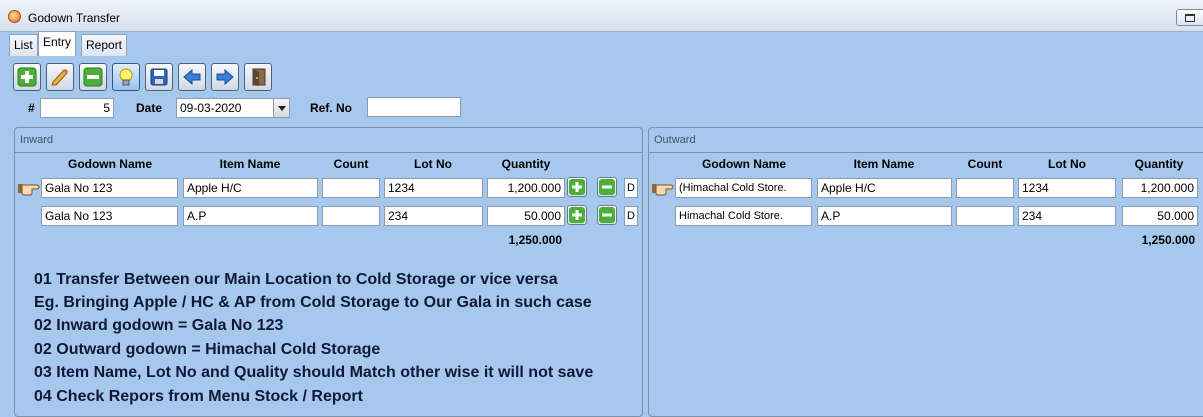 This screenshot has height=417, width=1203. I want to click on ref-no-field, so click(414, 107).